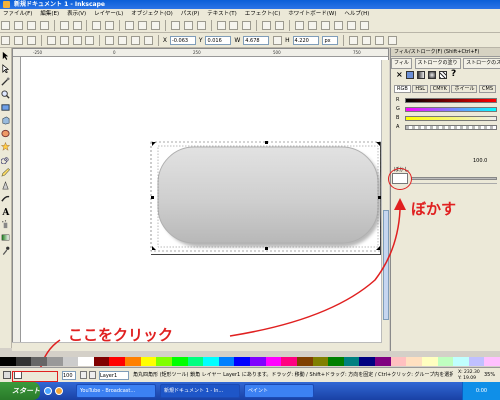 This screenshot has height=400, width=500. Describe the element at coordinates (451, 100) in the screenshot. I see `red-slider` at that location.